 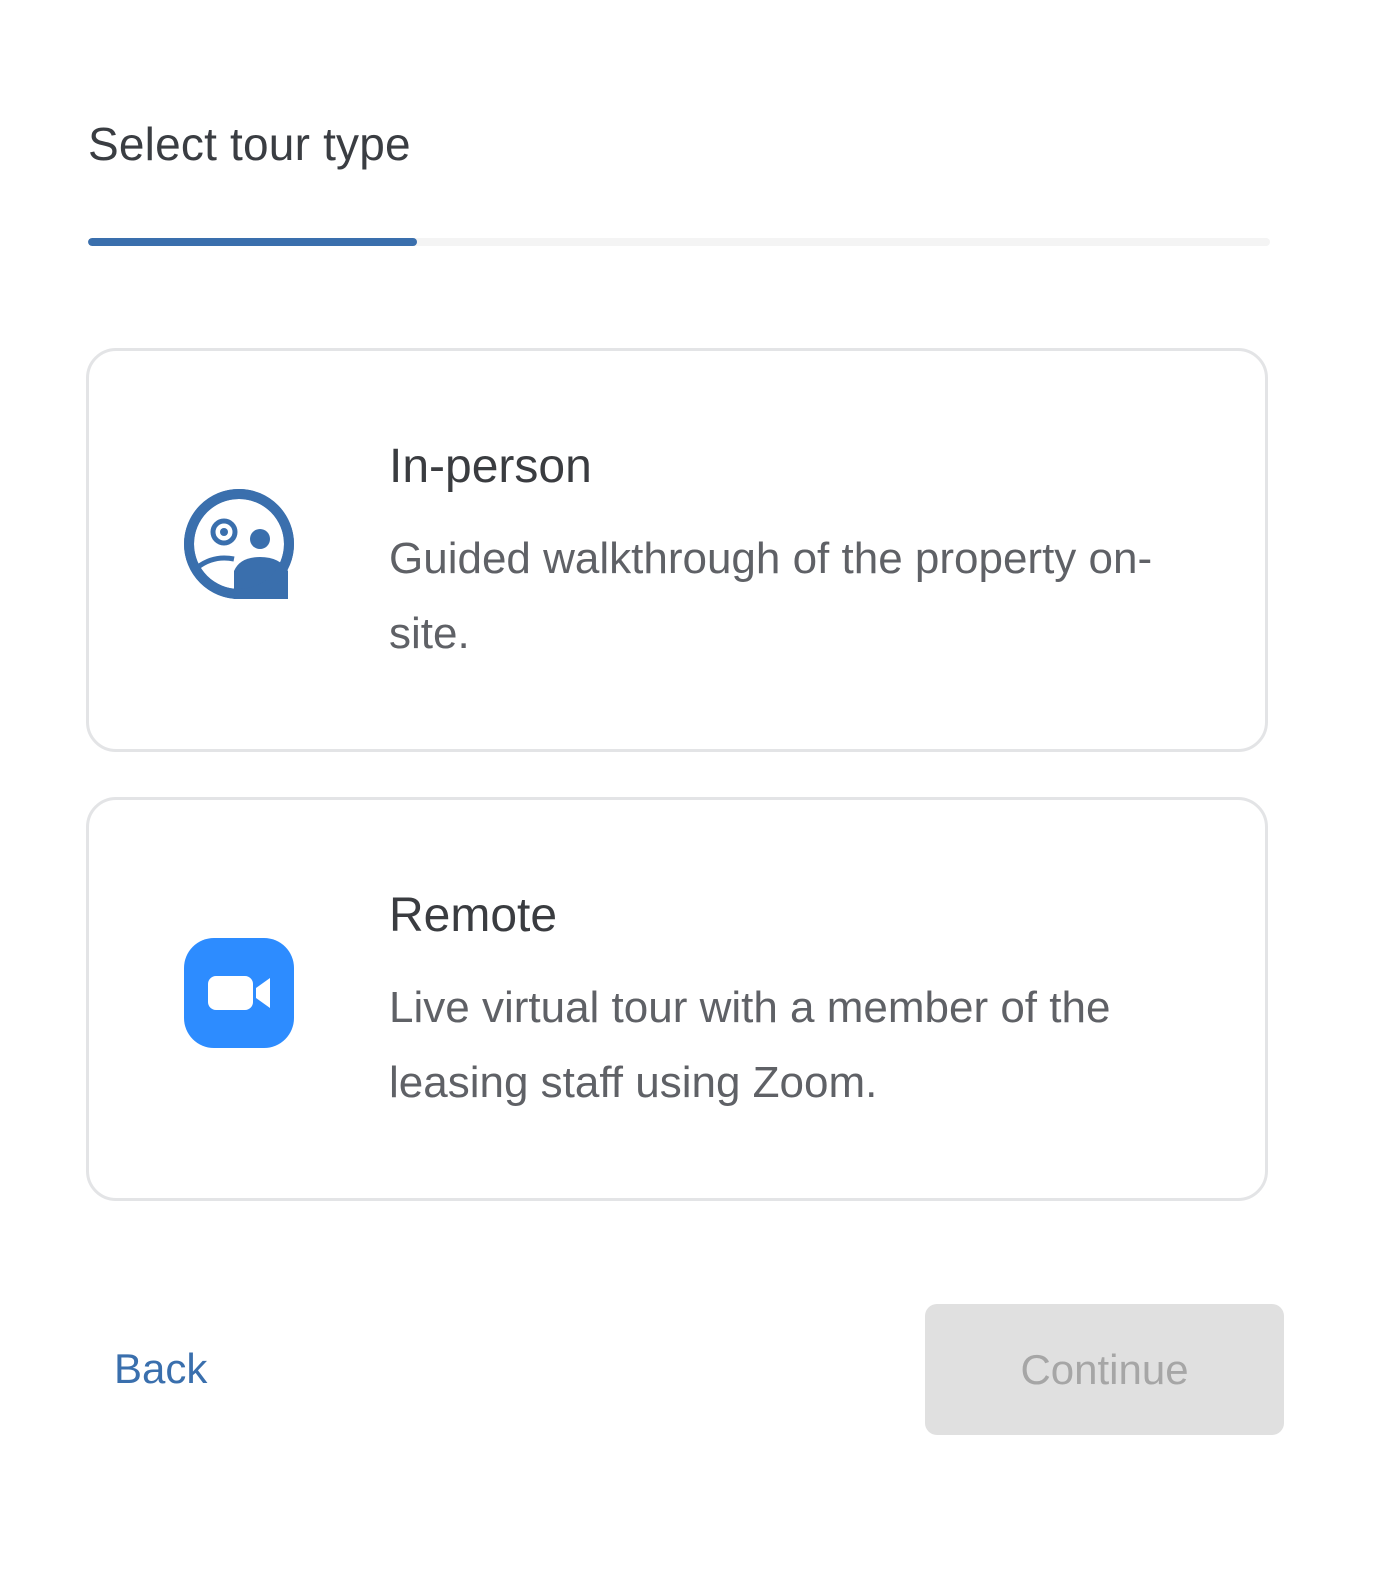 What do you see at coordinates (679, 242) in the screenshot?
I see `progress-bar` at bounding box center [679, 242].